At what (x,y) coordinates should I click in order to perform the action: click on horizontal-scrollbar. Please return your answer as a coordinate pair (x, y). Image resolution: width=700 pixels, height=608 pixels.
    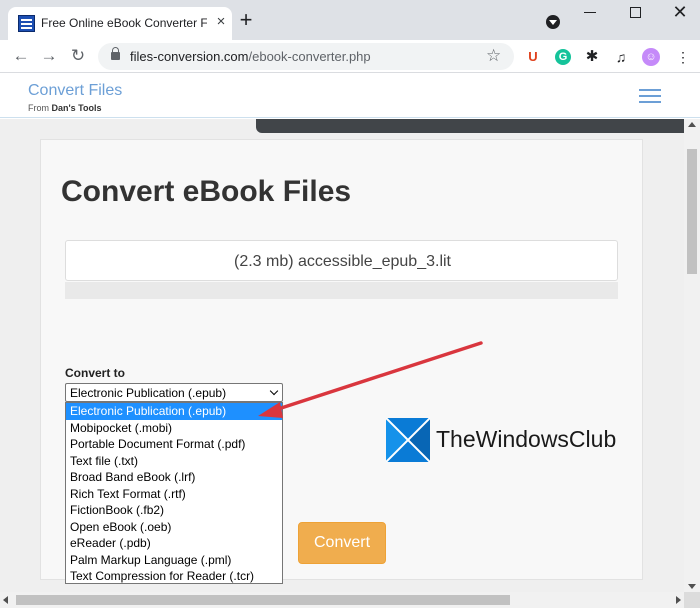
    Looking at the image, I should click on (342, 600).